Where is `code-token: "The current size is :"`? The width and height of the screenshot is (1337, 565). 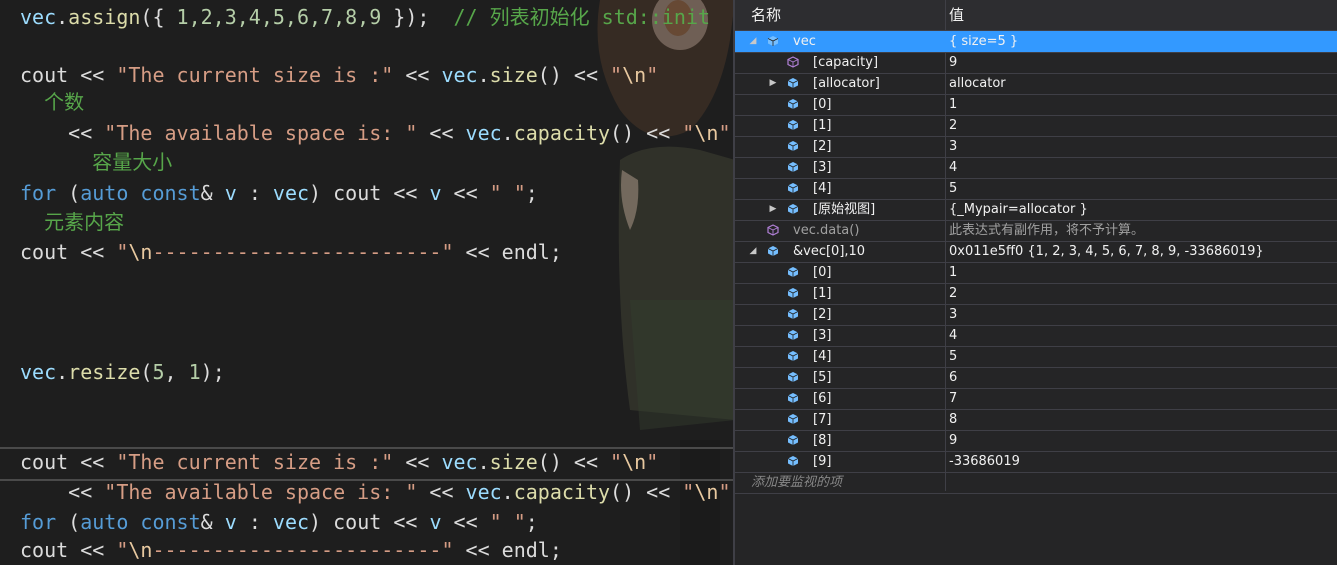
code-token: "The current size is :" is located at coordinates (255, 462).